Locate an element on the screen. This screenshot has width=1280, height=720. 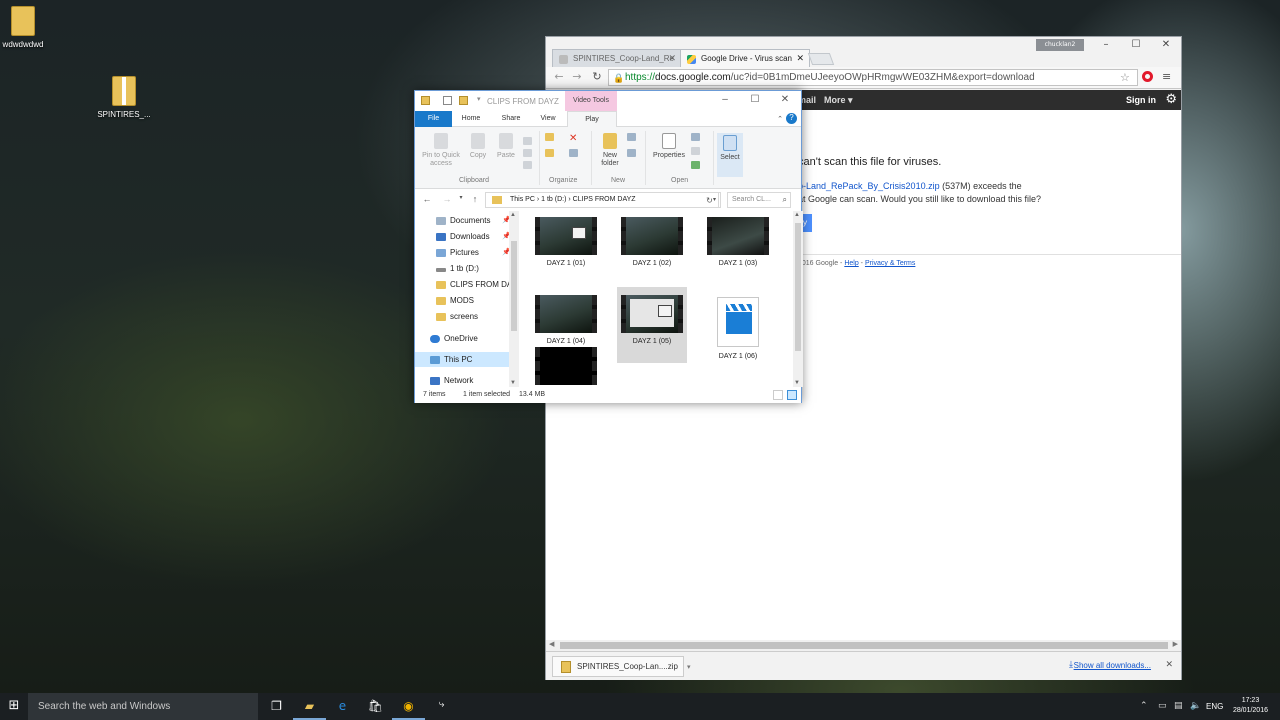
nav-item-mods: MODS is located at coordinates (472, 300).